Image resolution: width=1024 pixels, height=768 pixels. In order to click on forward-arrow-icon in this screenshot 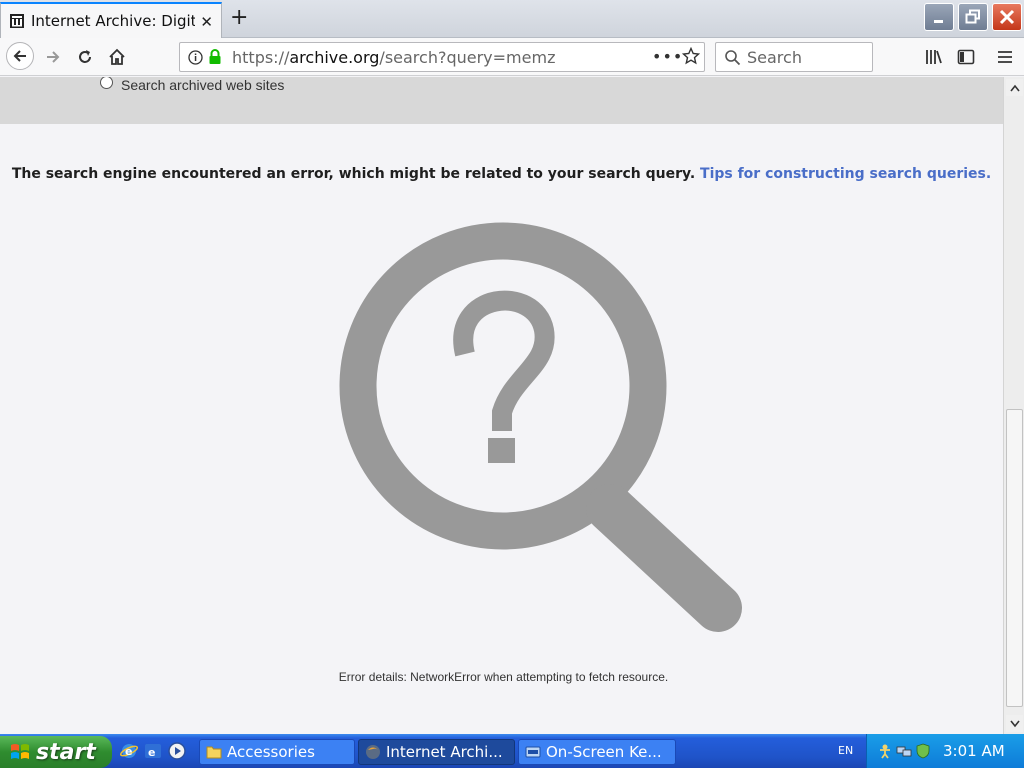, I will do `click(53, 57)`.